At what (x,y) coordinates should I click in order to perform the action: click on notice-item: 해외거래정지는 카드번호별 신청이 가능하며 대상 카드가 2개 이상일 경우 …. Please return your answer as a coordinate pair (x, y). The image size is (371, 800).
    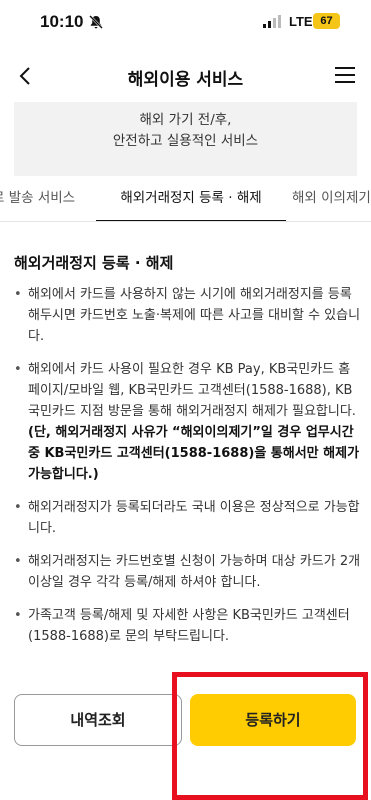
    Looking at the image, I should click on (188, 572).